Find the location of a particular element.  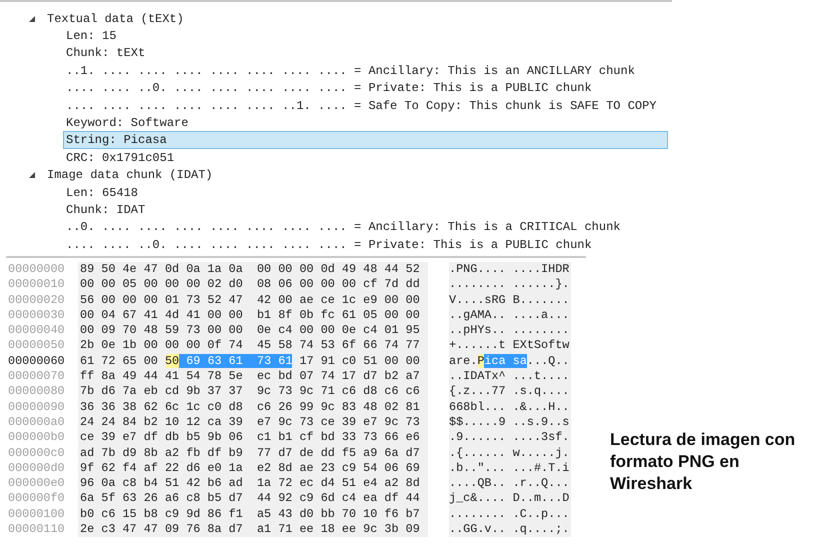

ascii-text: $$.....9 ..s.9..s is located at coordinates (510, 422).